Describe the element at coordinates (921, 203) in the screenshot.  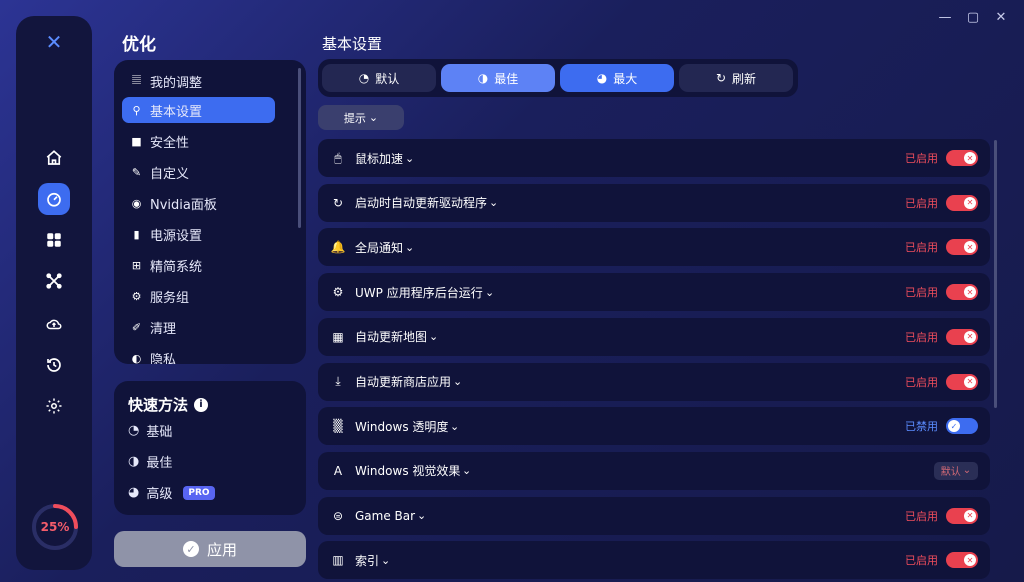
I see `status-text: 已启用` at that location.